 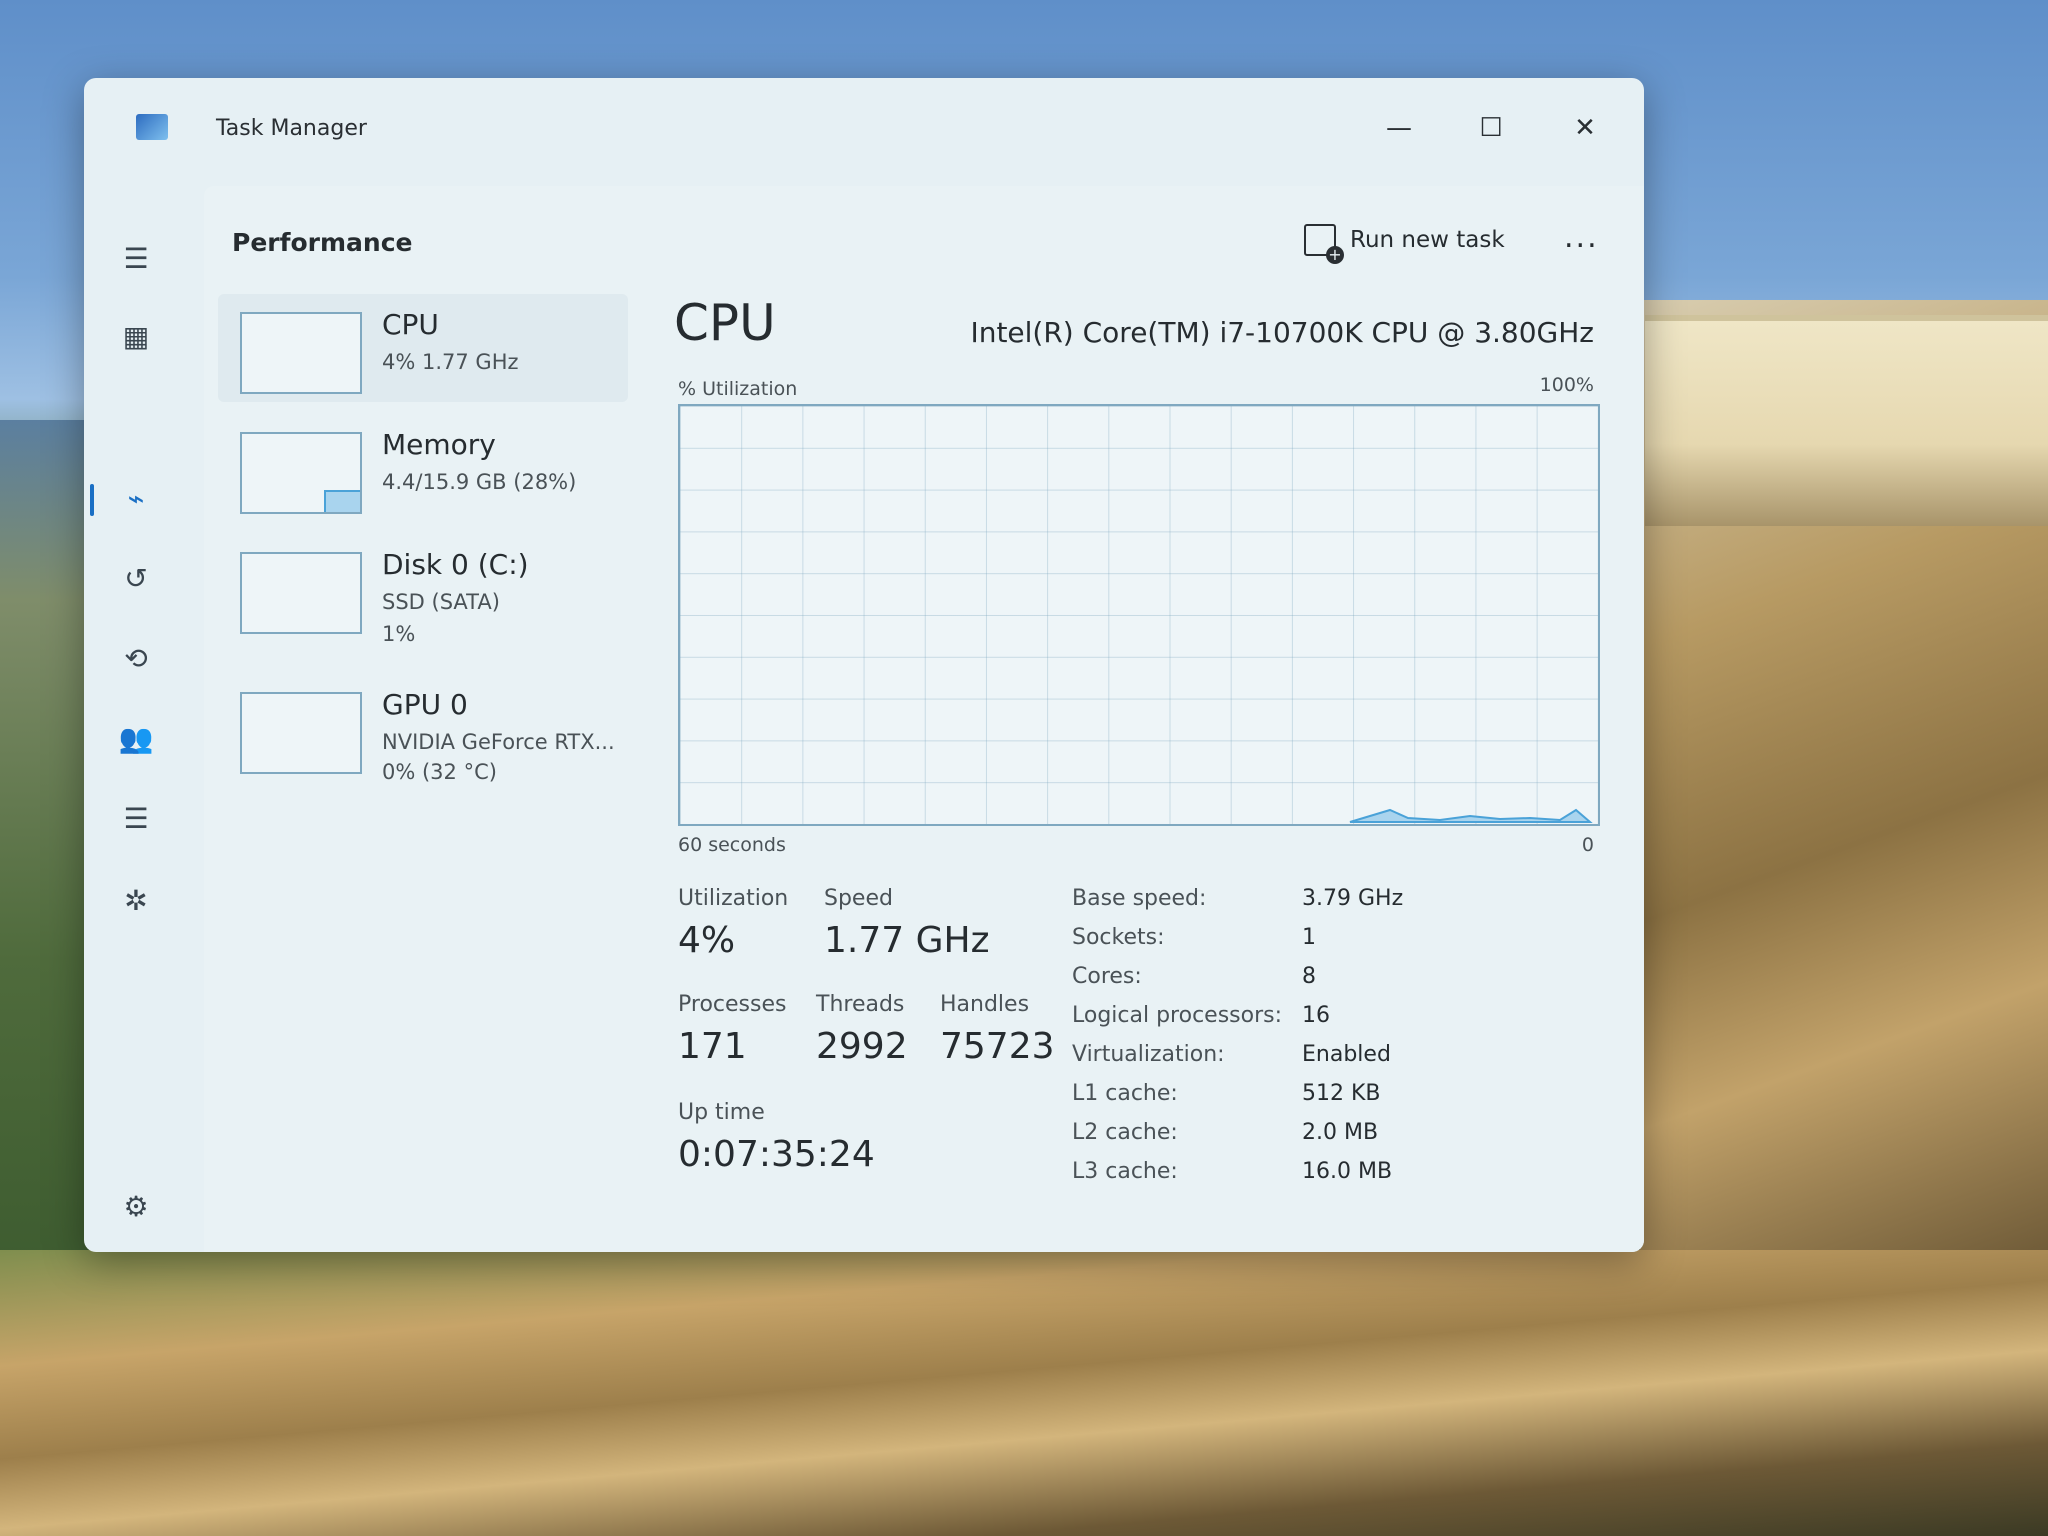 I want to click on spec-label: L2 cache:, so click(x=1125, y=1132).